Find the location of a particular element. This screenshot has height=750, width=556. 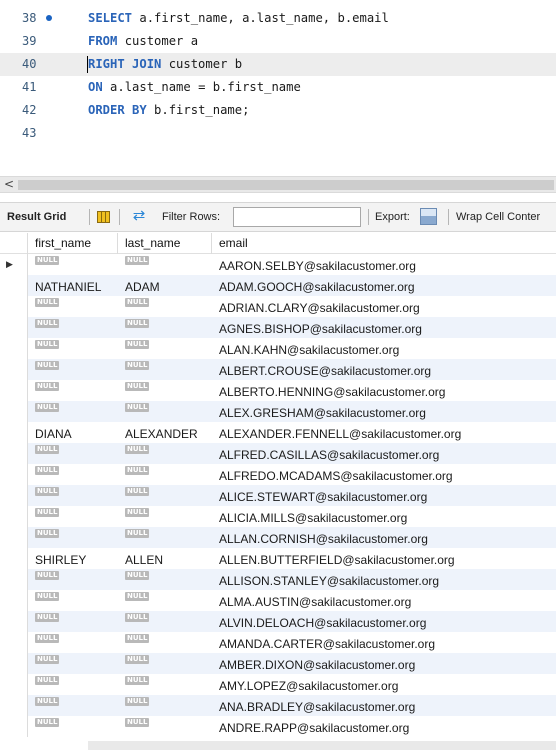

scroll-left-arrow-icon: < is located at coordinates (9, 184).